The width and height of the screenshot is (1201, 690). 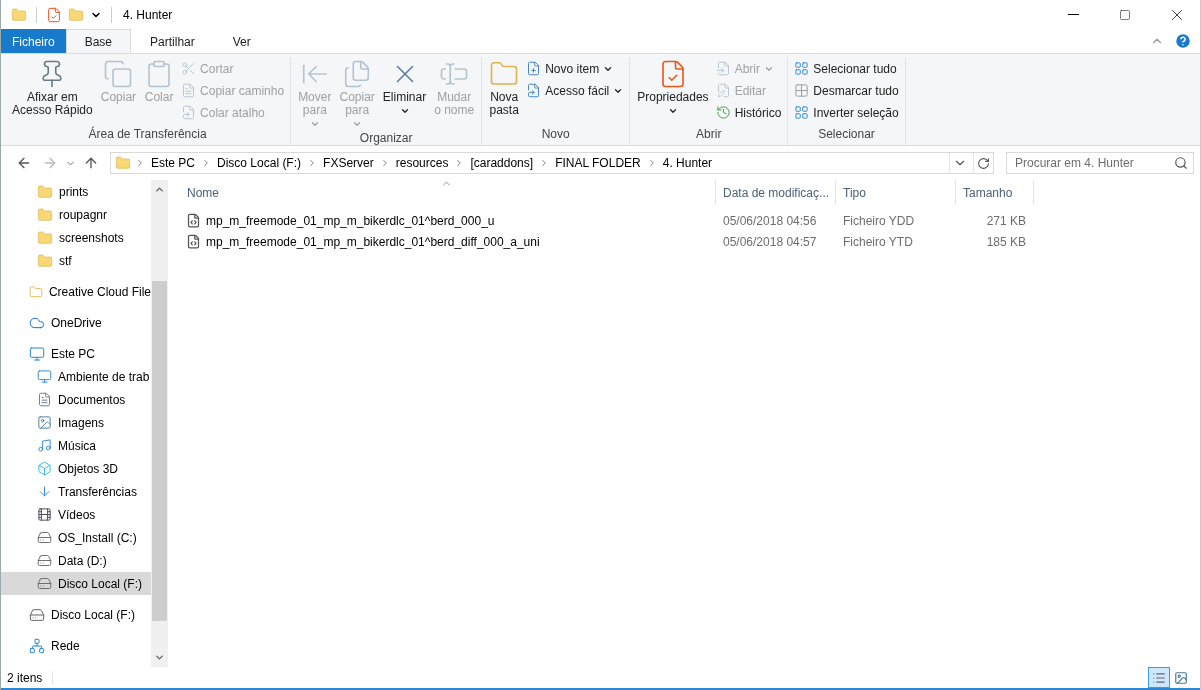 What do you see at coordinates (846, 90) in the screenshot?
I see `ribbon-button: Desmarcar tudo` at bounding box center [846, 90].